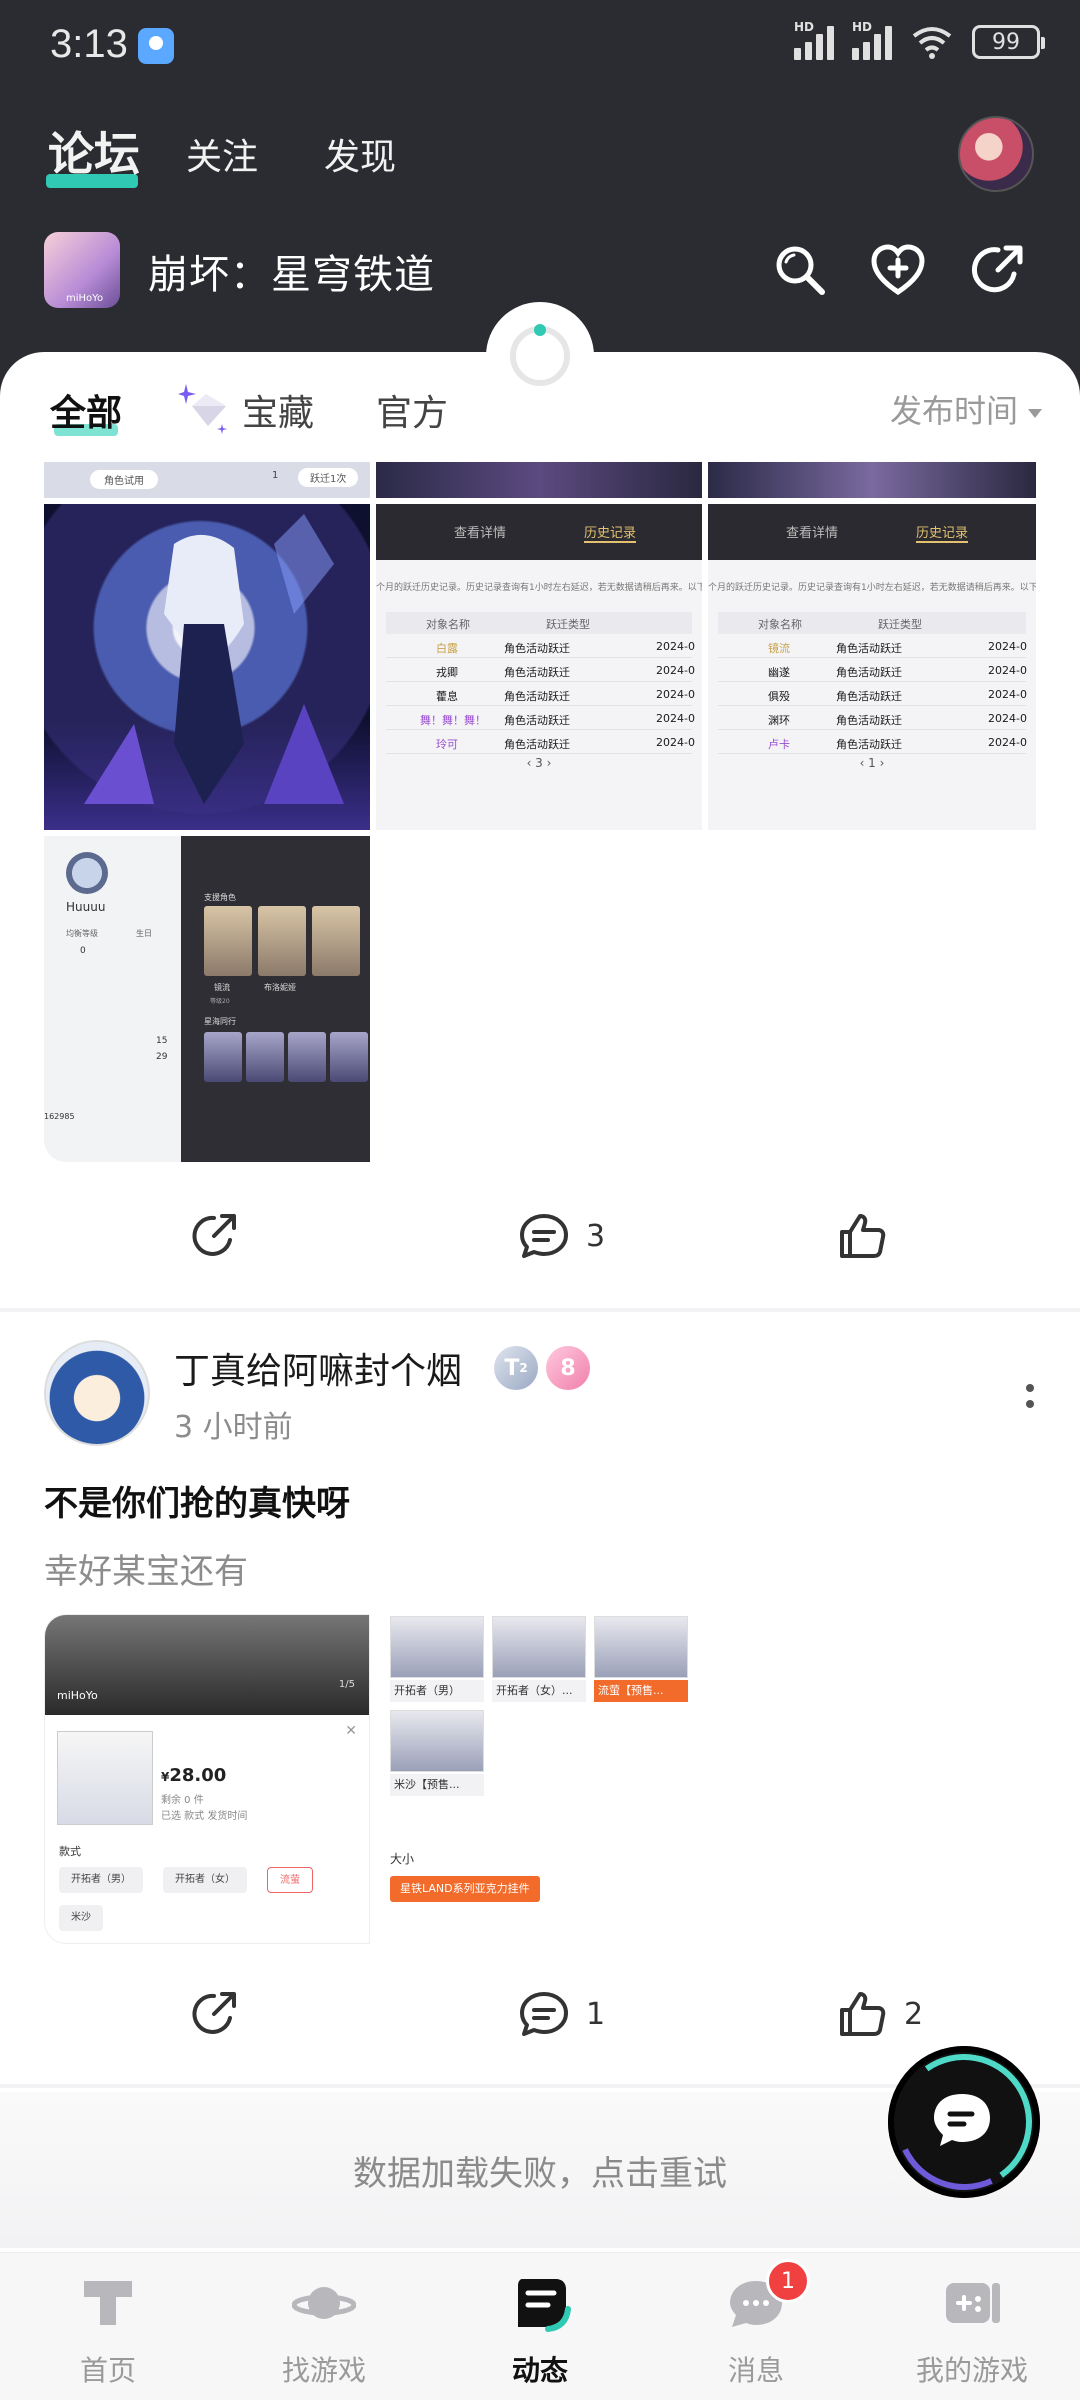 This screenshot has height=2400, width=1080. Describe the element at coordinates (973, 2303) in the screenshot. I see `gamepad-icon` at that location.